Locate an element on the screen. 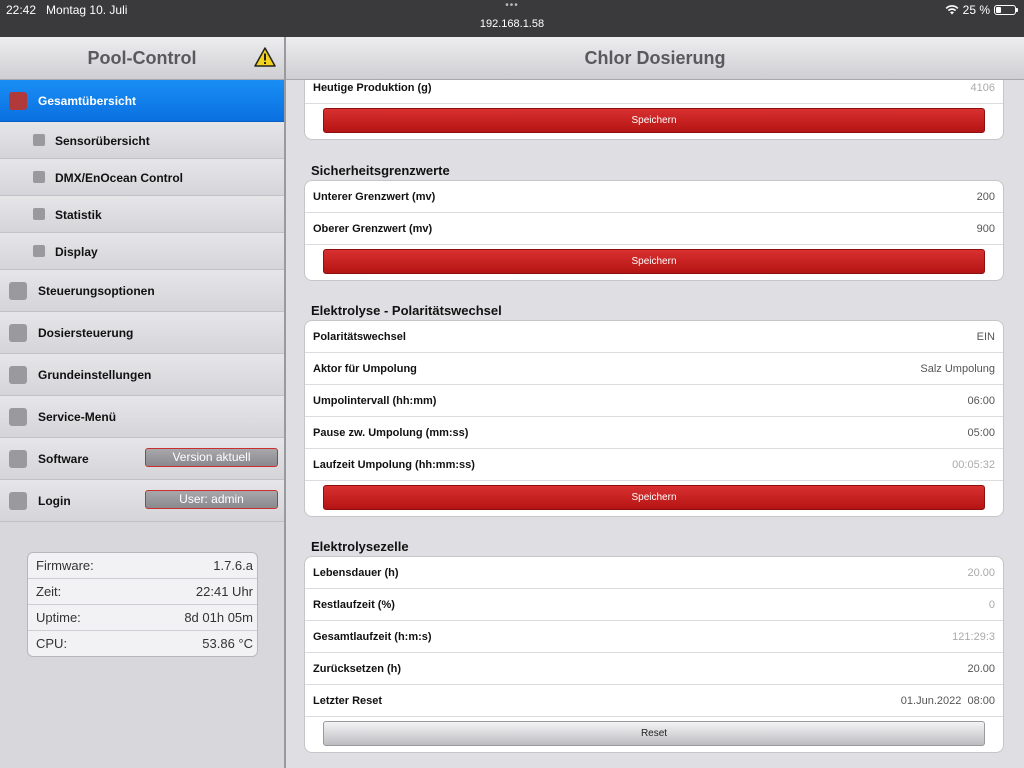 This screenshot has height=768, width=1024. sidebar-item-service-menu: Service-Menü is located at coordinates (142, 417).